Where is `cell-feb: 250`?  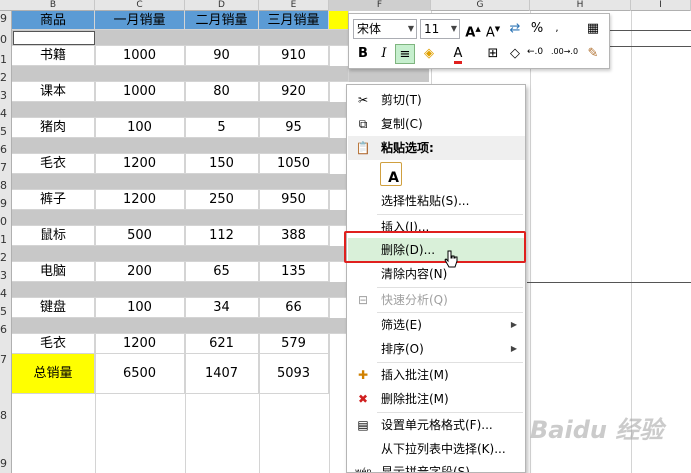 cell-feb: 250 is located at coordinates (222, 200).